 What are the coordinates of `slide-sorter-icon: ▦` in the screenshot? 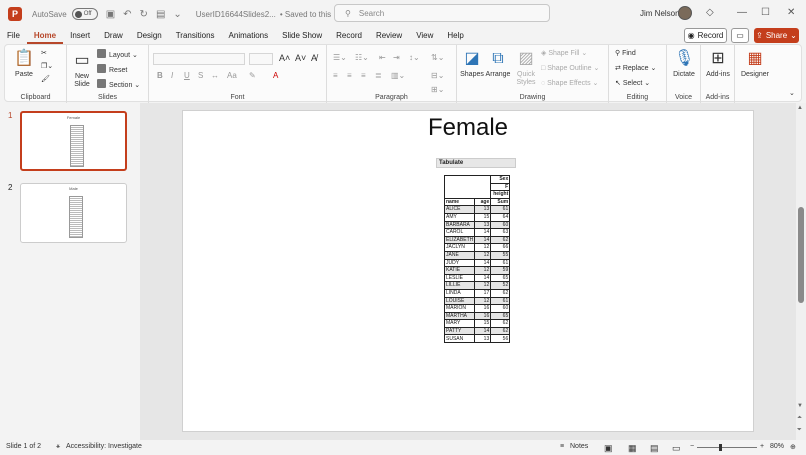 It's located at (632, 448).